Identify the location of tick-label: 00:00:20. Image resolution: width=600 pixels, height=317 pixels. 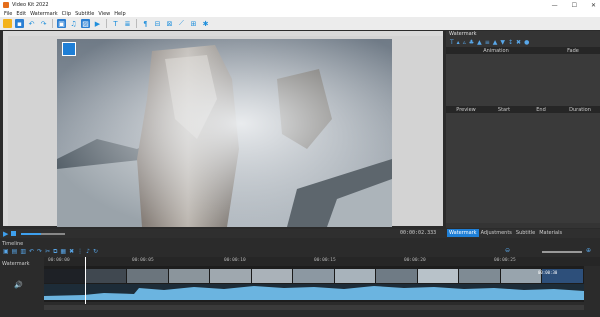
(415, 260).